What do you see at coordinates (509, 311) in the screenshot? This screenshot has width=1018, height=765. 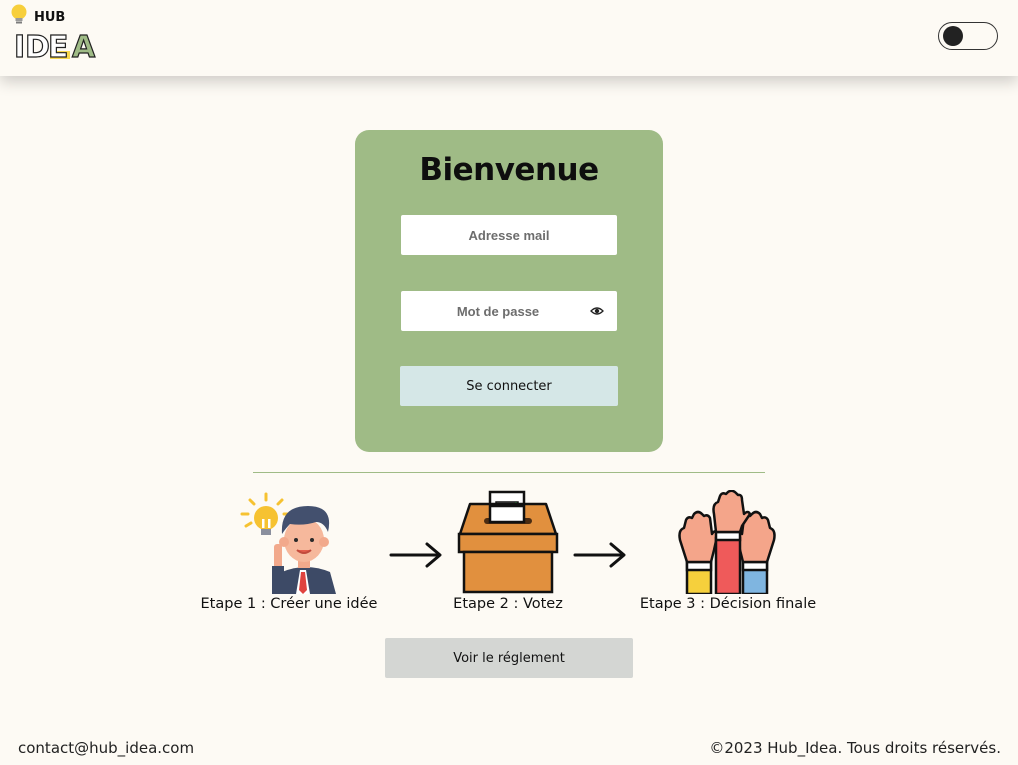 I see `password-field` at bounding box center [509, 311].